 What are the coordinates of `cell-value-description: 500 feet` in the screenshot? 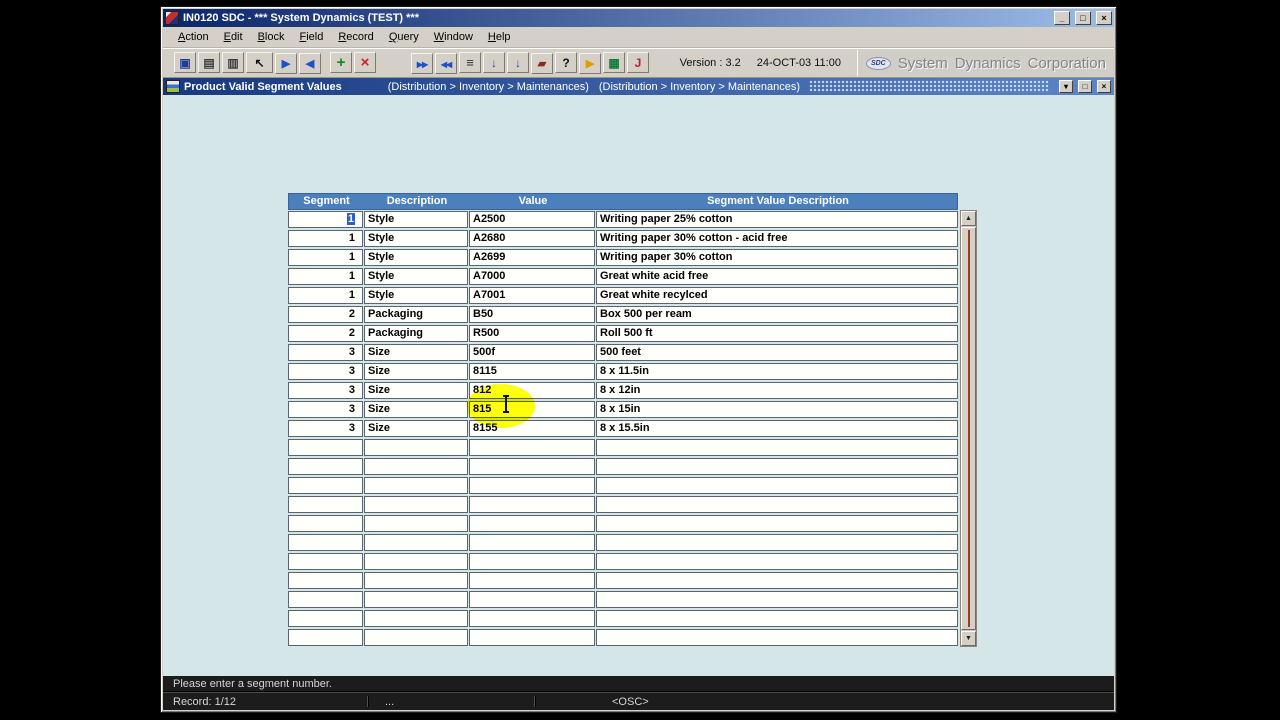 It's located at (777, 352).